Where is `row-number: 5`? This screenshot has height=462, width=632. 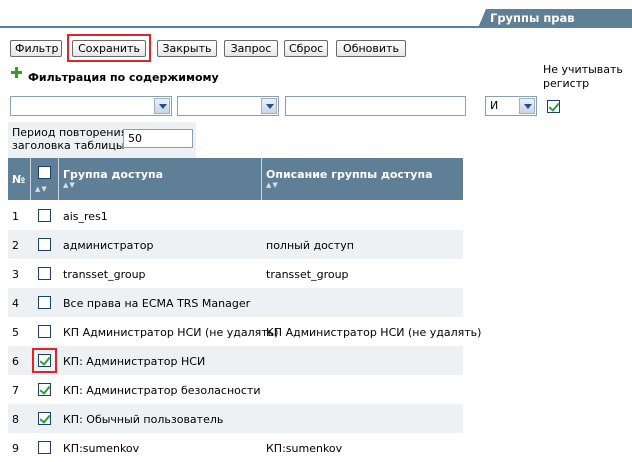 row-number: 5 is located at coordinates (15, 332).